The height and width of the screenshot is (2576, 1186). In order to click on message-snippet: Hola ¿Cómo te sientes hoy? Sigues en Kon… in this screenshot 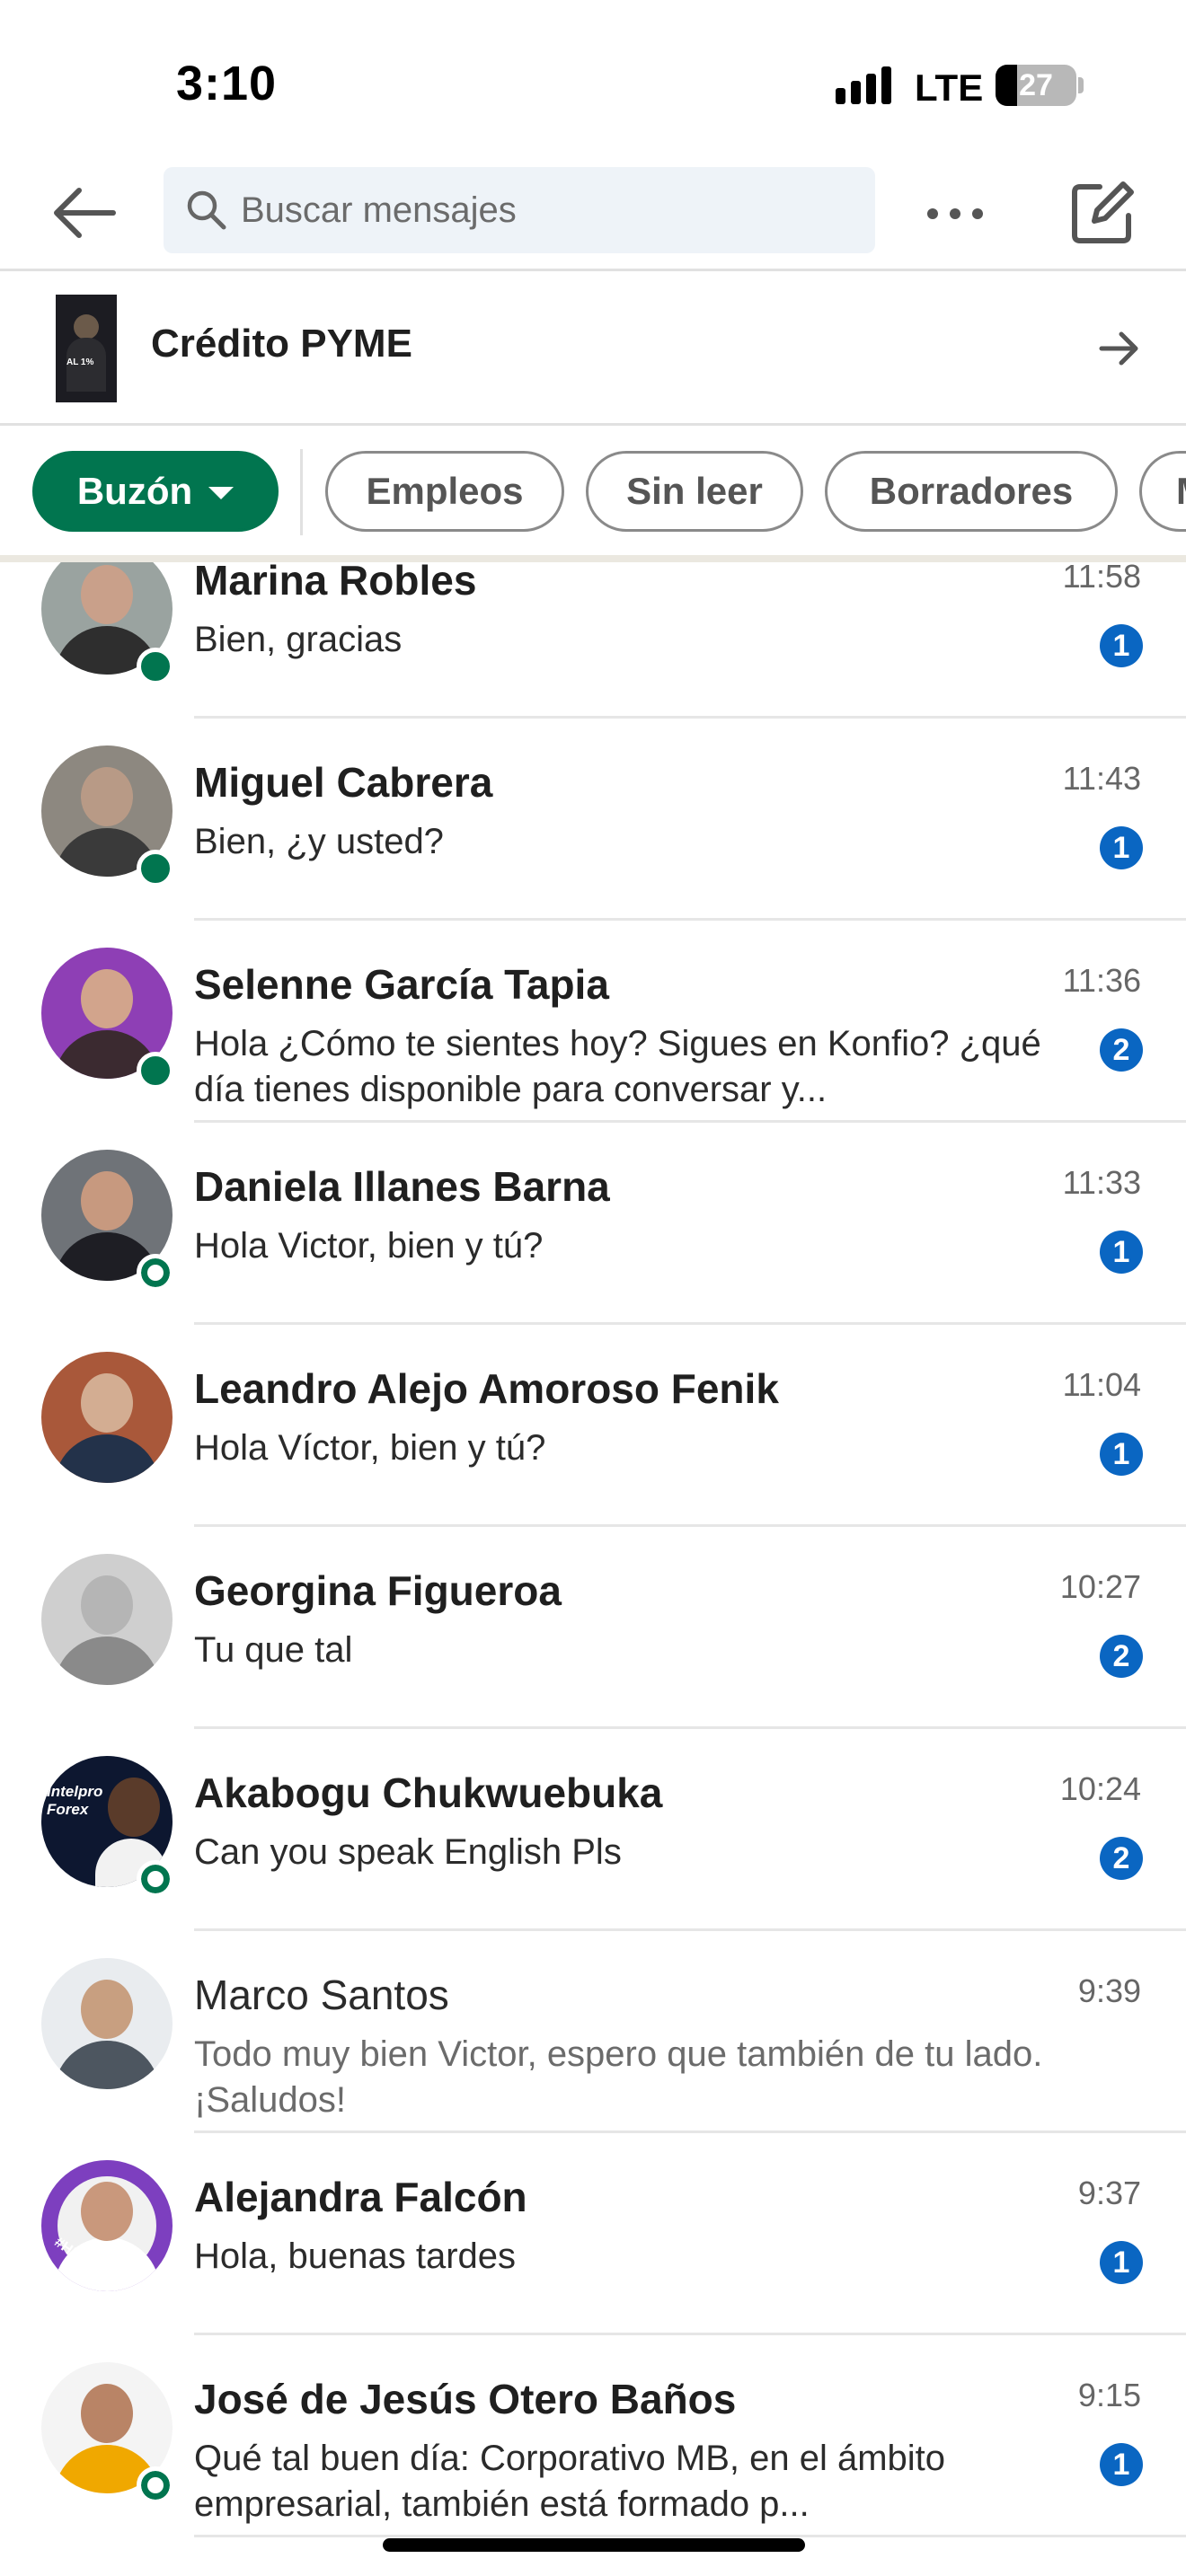, I will do `click(617, 1066)`.